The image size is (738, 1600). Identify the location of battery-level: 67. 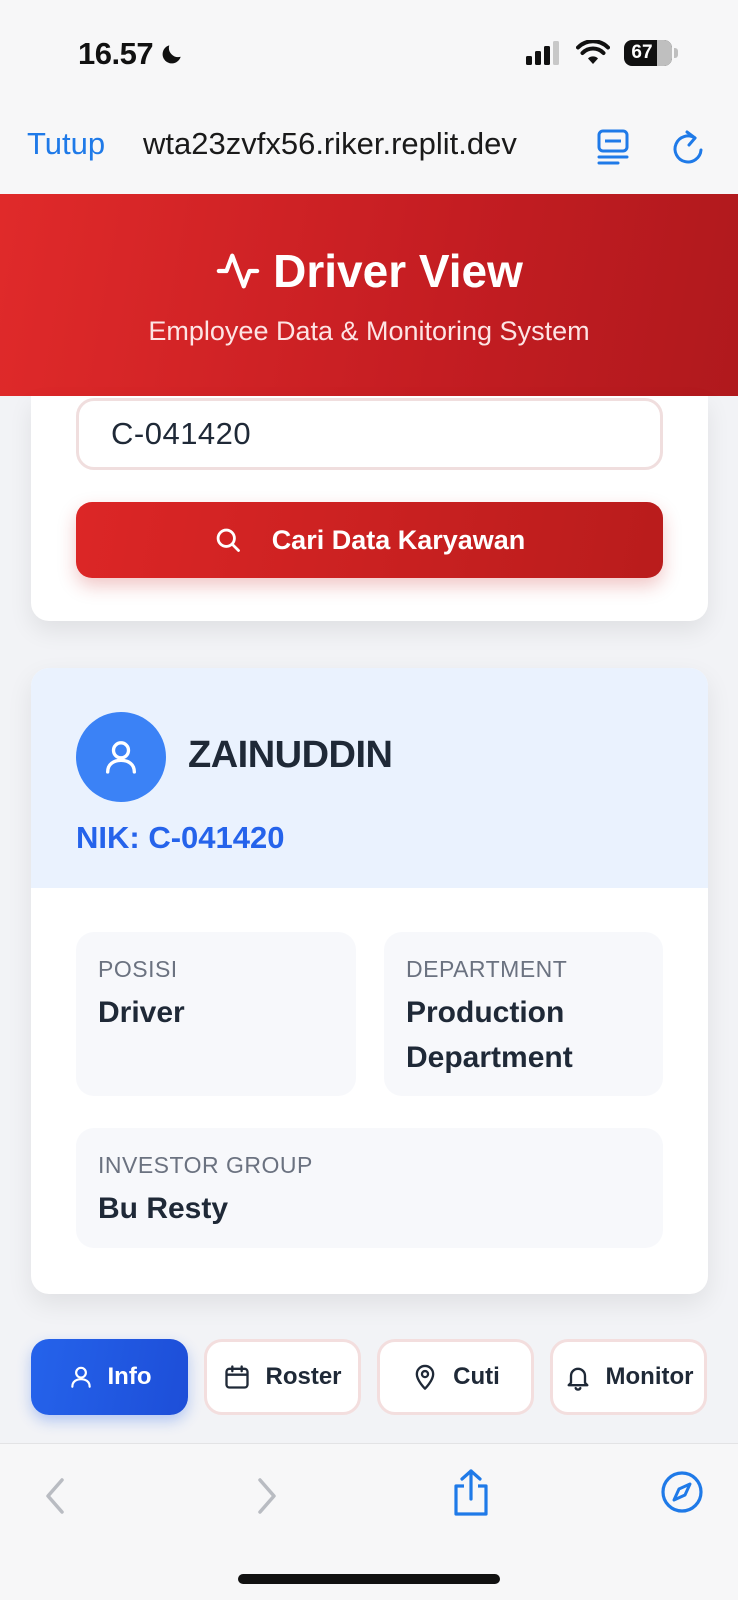
(642, 52).